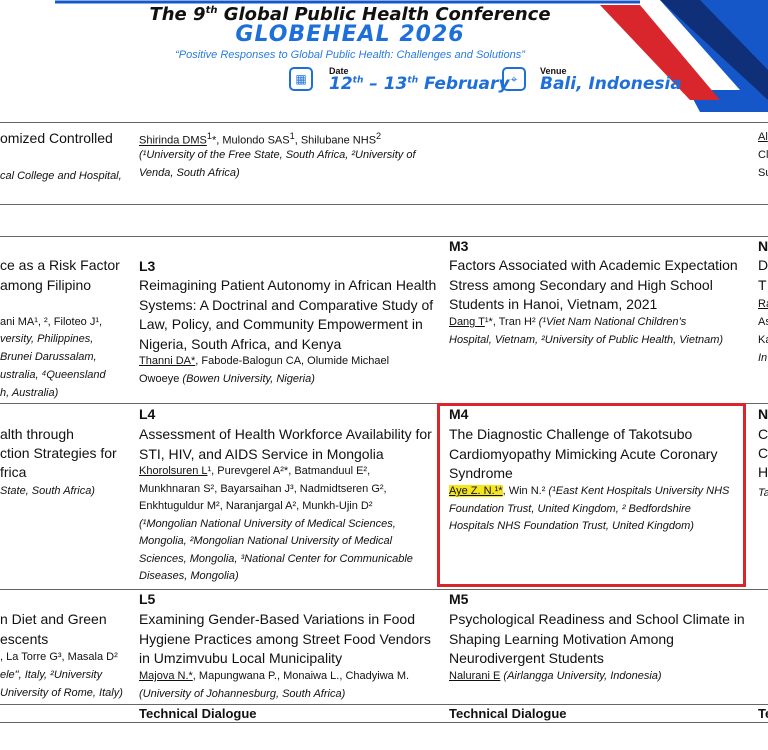  What do you see at coordinates (763, 137) in the screenshot?
I see `session-right-clip: Al` at bounding box center [763, 137].